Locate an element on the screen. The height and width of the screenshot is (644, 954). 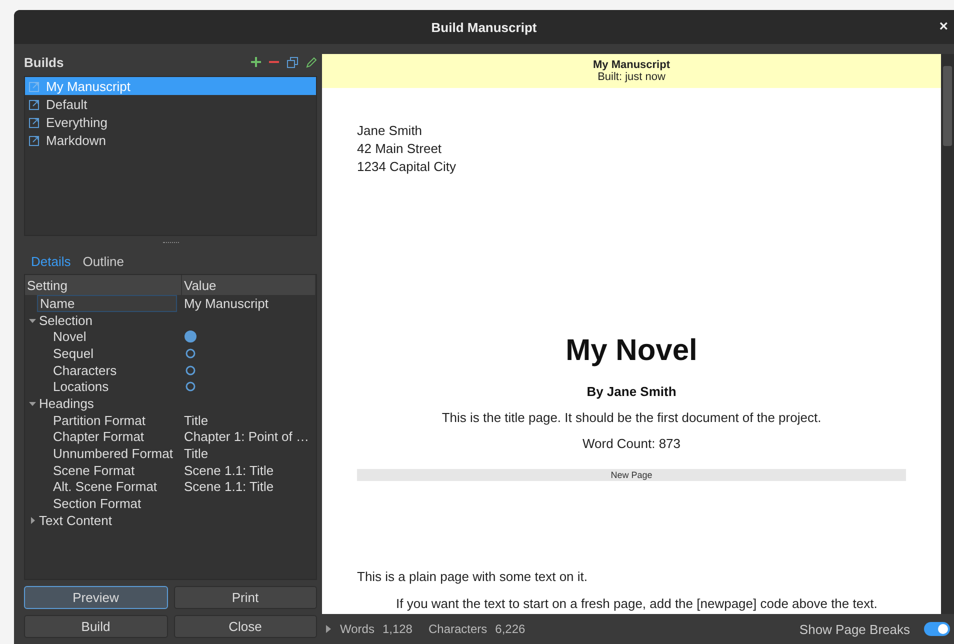
build-item: Everything is located at coordinates (170, 122).